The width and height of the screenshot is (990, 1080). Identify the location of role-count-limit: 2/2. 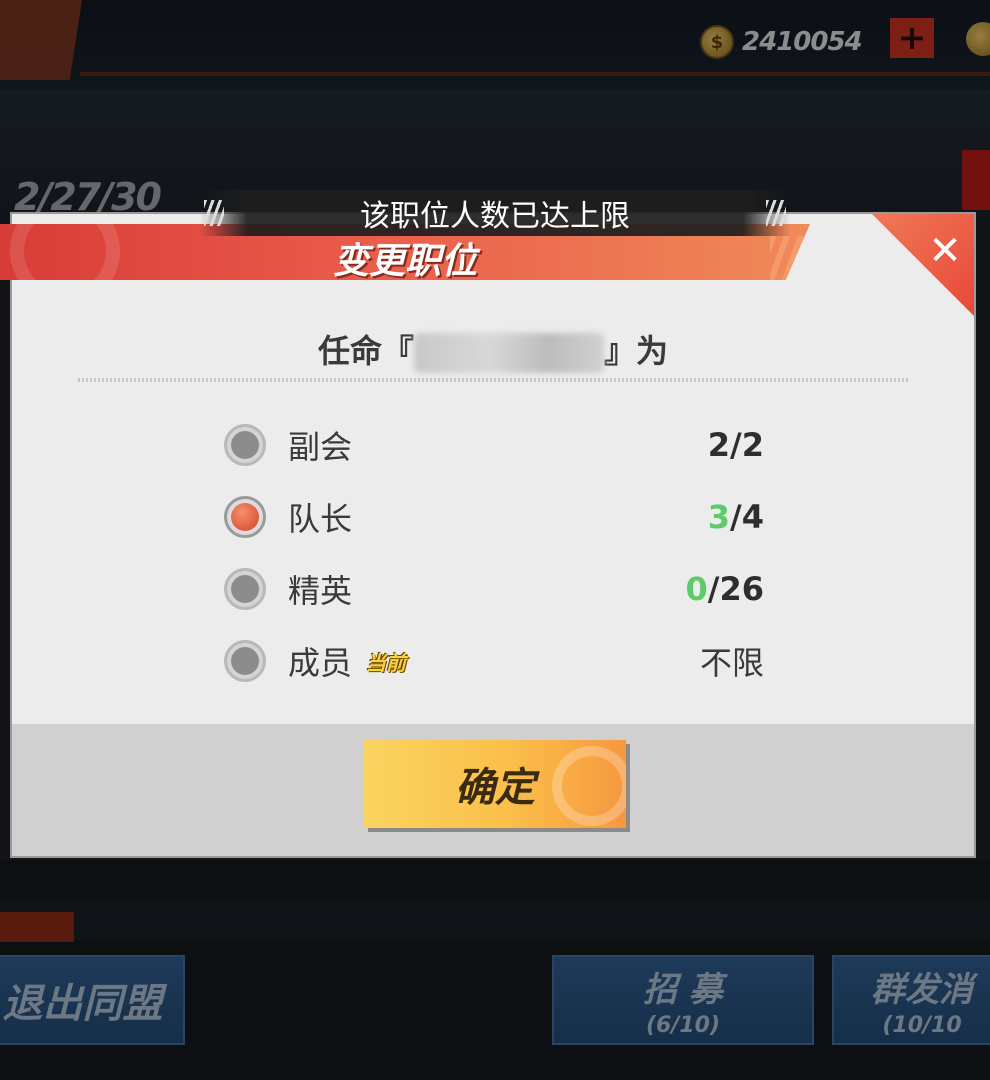
(735, 445).